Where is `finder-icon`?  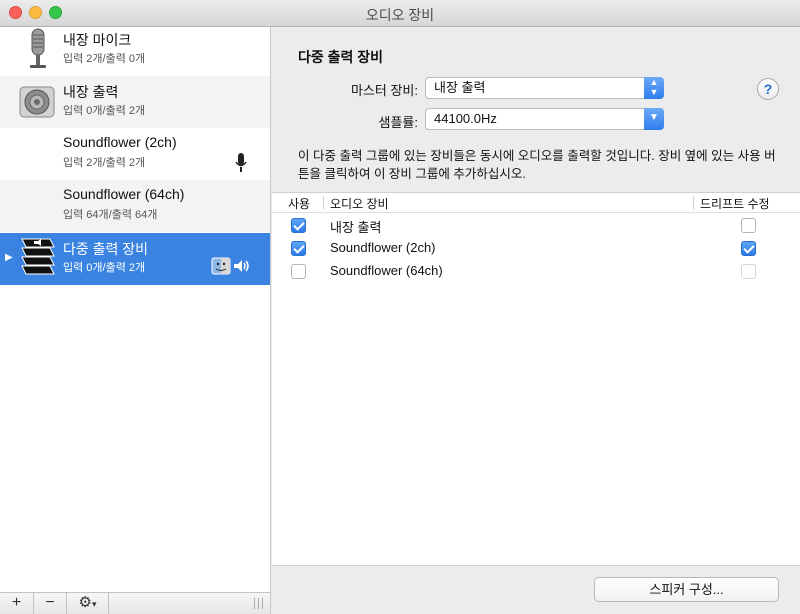
finder-icon is located at coordinates (221, 266).